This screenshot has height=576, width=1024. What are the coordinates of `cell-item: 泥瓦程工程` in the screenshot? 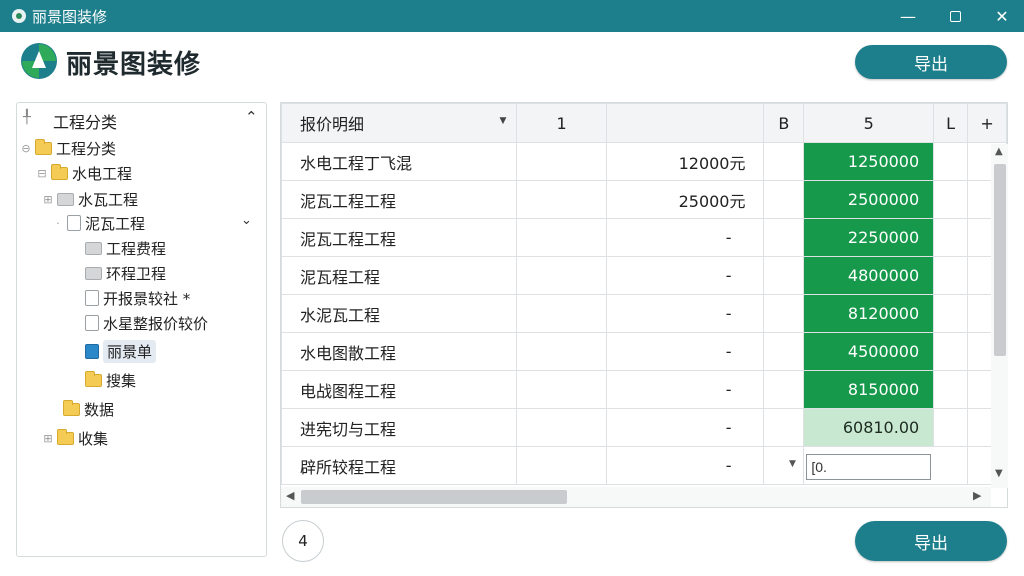 It's located at (399, 275).